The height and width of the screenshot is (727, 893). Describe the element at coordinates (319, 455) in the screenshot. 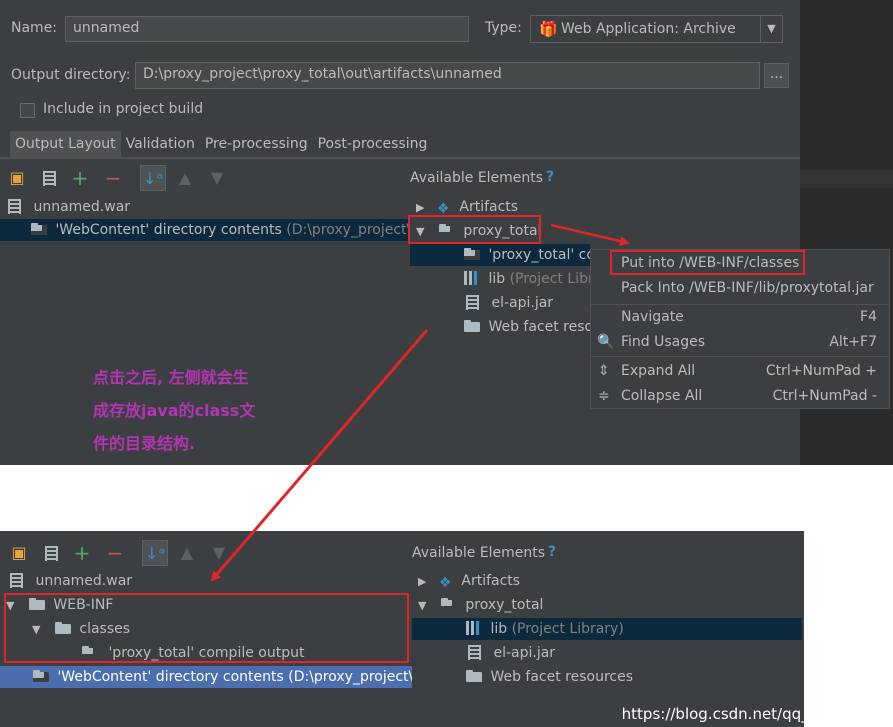

I see `arrow-to-result` at that location.